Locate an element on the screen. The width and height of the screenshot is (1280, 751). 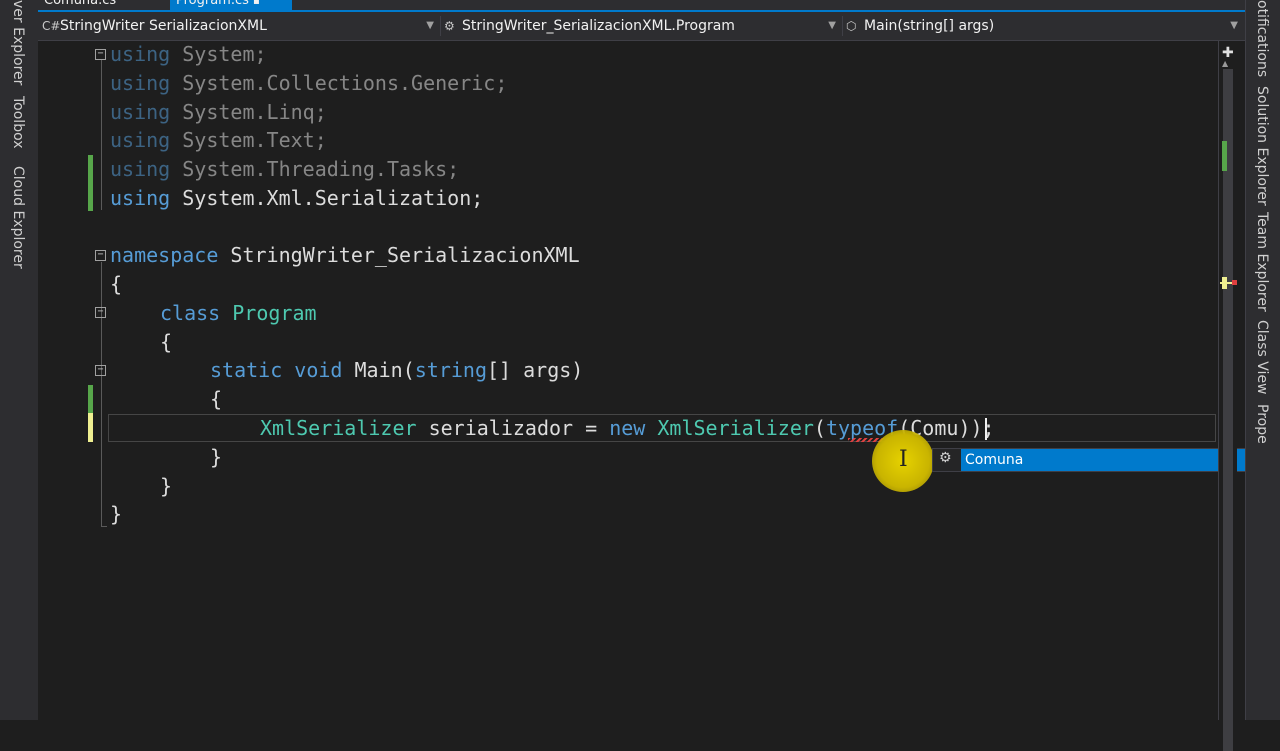
team-explorer-tab: Team Explorer is located at coordinates (1262, 262).